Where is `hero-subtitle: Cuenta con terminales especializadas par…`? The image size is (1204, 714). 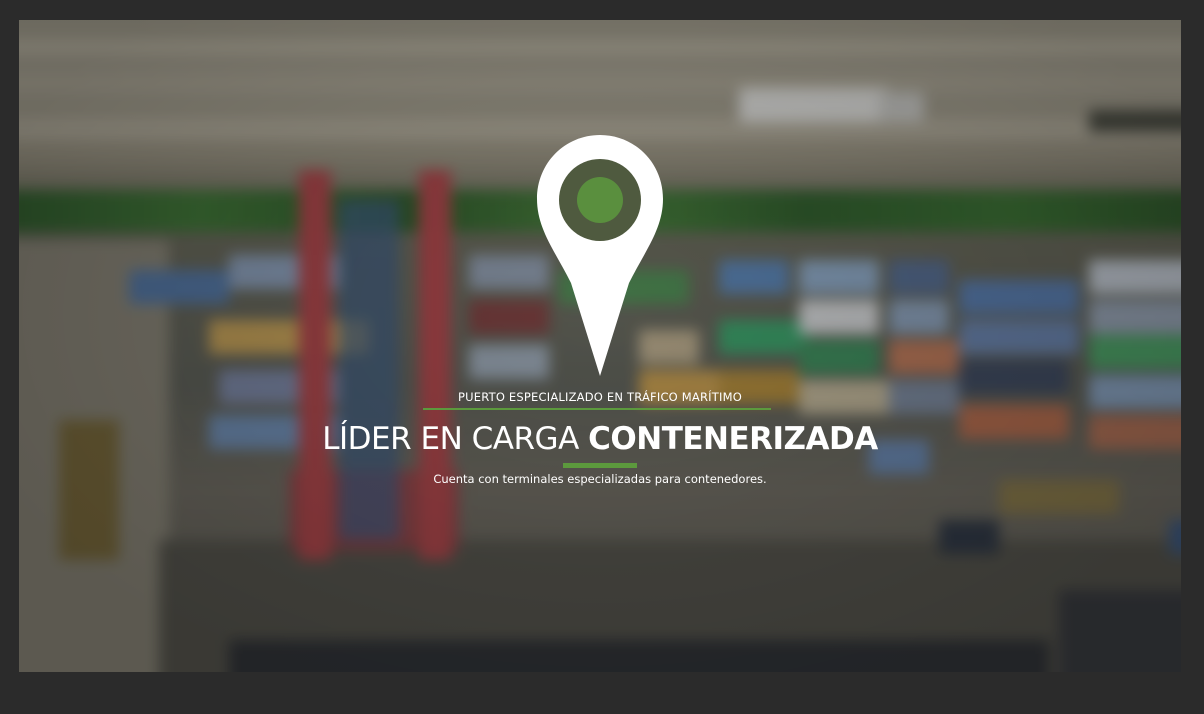 hero-subtitle: Cuenta con terminales especializadas par… is located at coordinates (600, 479).